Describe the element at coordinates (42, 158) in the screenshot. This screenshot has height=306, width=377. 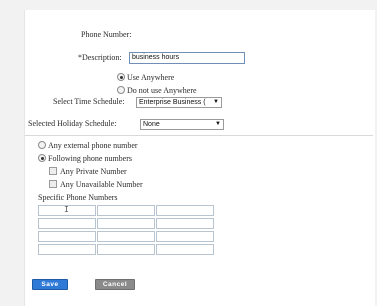
I see `following-numbers-radio` at that location.